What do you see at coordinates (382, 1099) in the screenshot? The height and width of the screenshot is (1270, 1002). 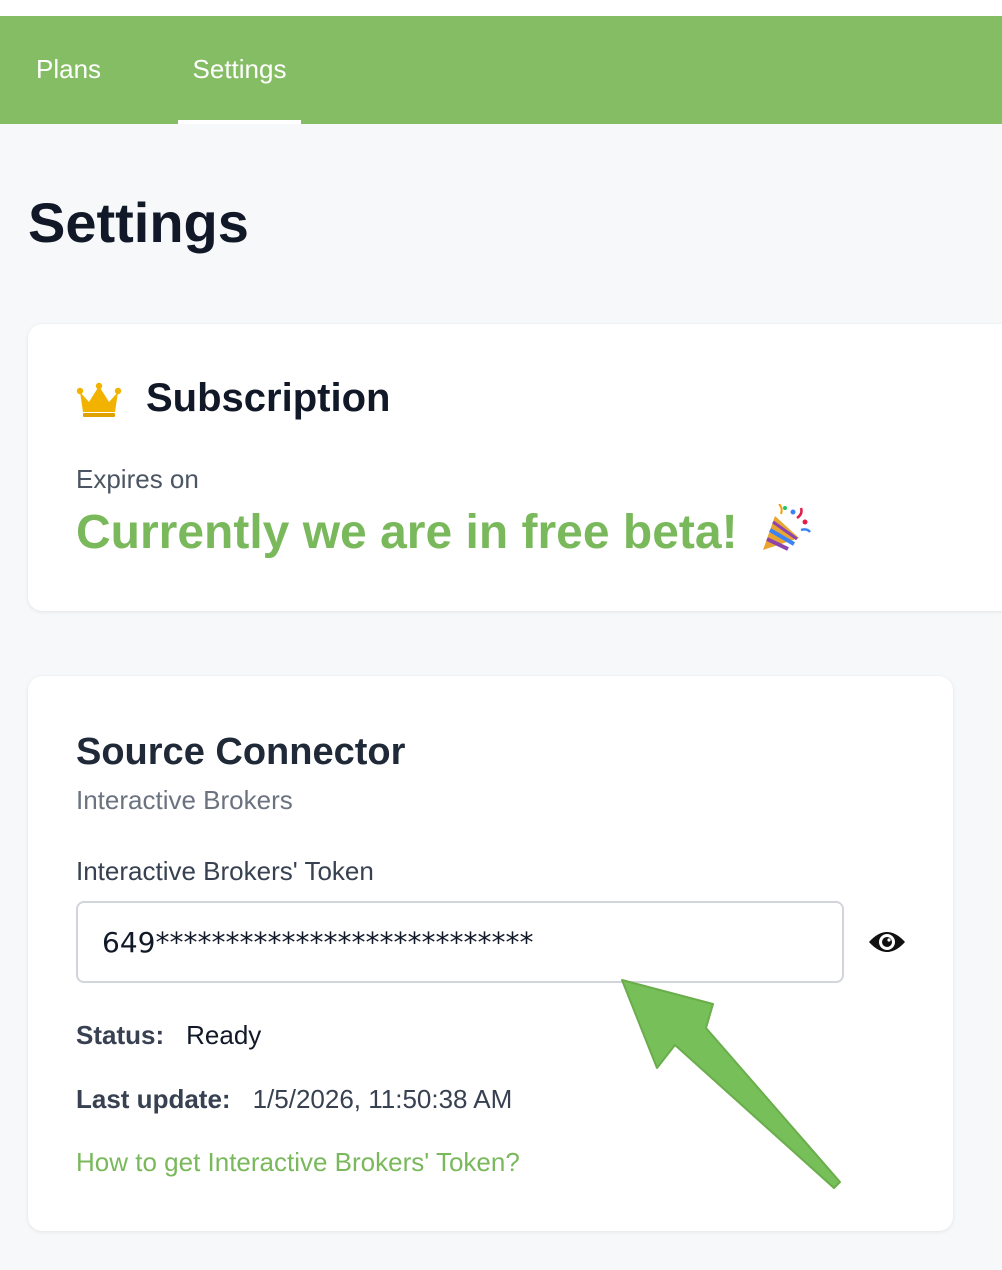 I see `last-update-value: 1/5/2026, 11:50:38 AM` at bounding box center [382, 1099].